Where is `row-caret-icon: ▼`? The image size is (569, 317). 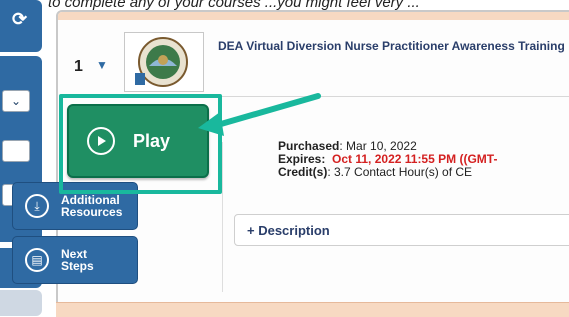 row-caret-icon: ▼ is located at coordinates (102, 65).